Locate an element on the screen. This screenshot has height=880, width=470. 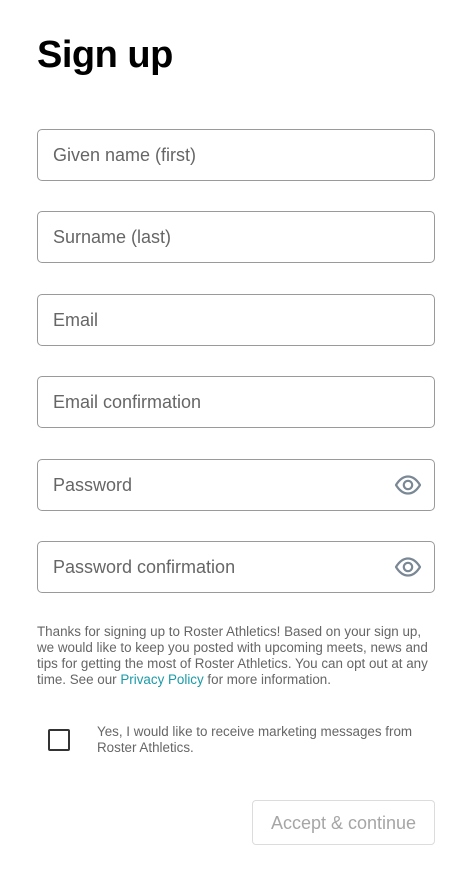
password-input is located at coordinates (236, 485).